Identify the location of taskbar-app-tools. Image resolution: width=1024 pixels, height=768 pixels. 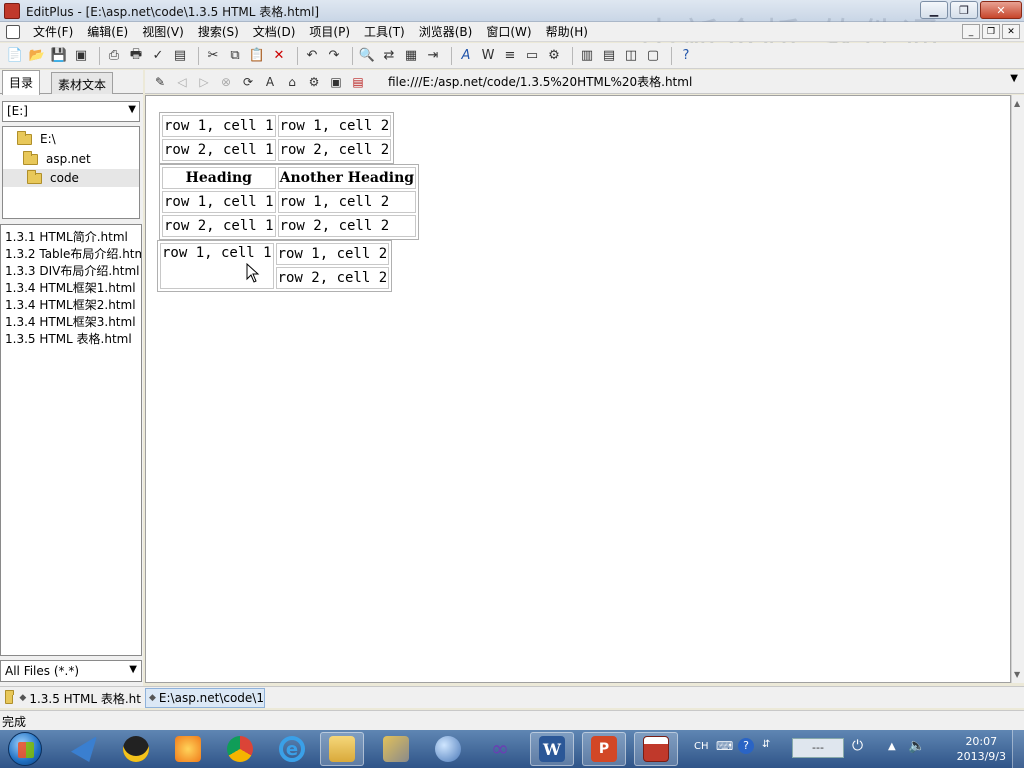
(396, 749).